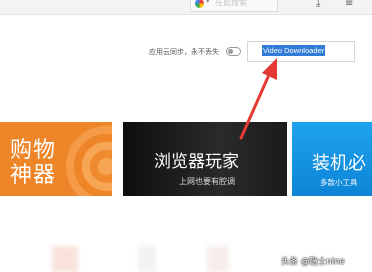 The image size is (372, 272). Describe the element at coordinates (318, 4) in the screenshot. I see `download-icon: ⤓` at that location.